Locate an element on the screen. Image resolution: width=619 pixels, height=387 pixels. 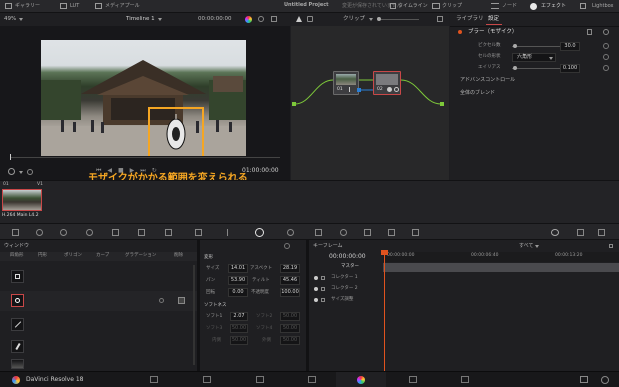
keyframe-filter: すべて is located at coordinates (526, 246).